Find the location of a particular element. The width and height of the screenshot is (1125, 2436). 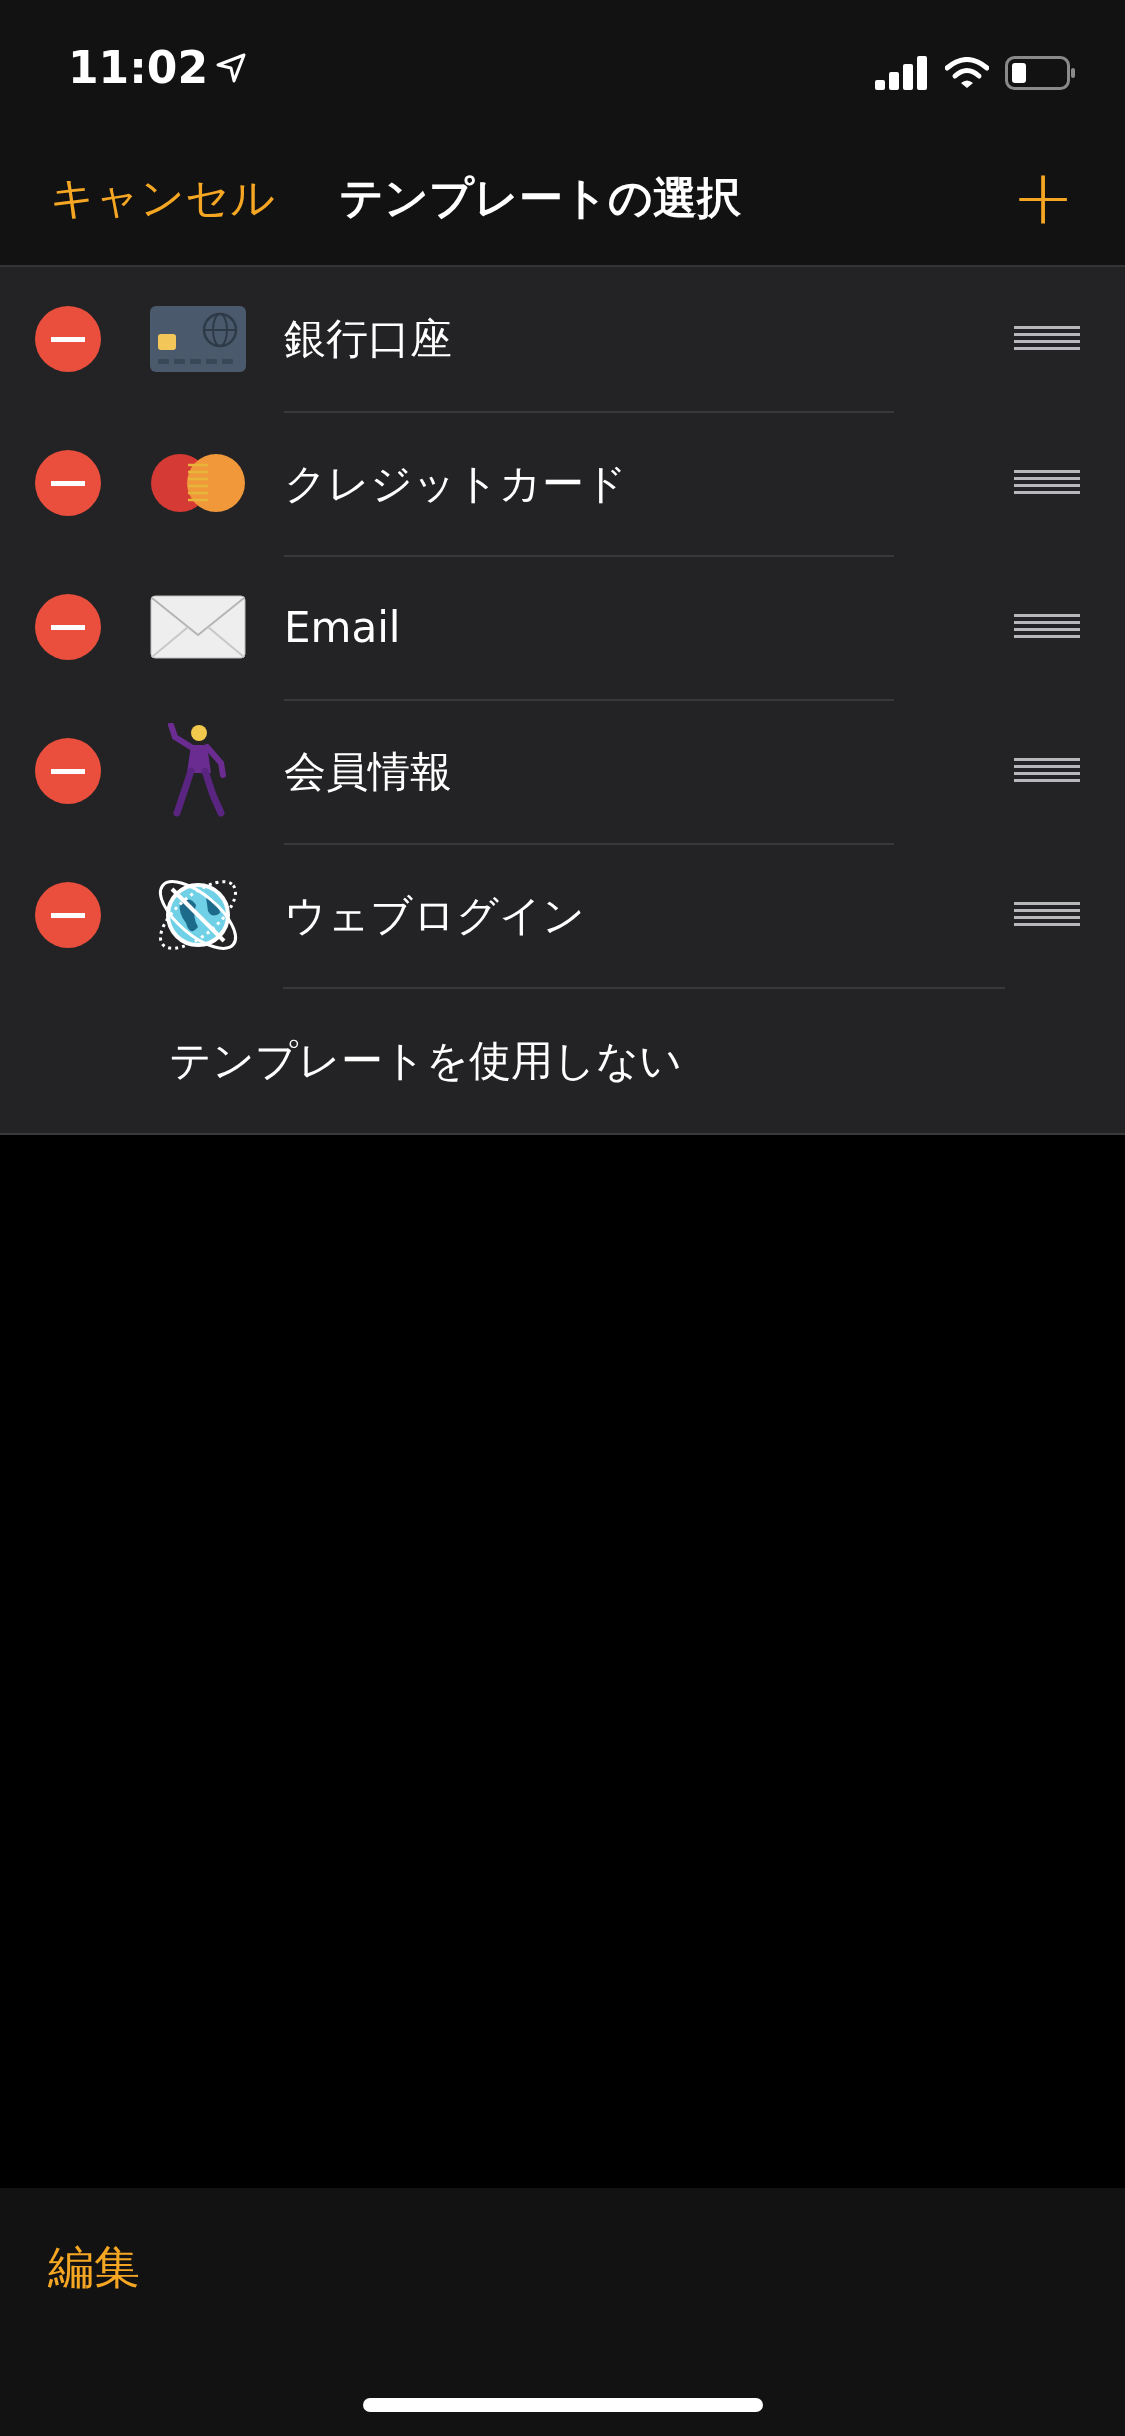

signal-icon is located at coordinates (902, 73).